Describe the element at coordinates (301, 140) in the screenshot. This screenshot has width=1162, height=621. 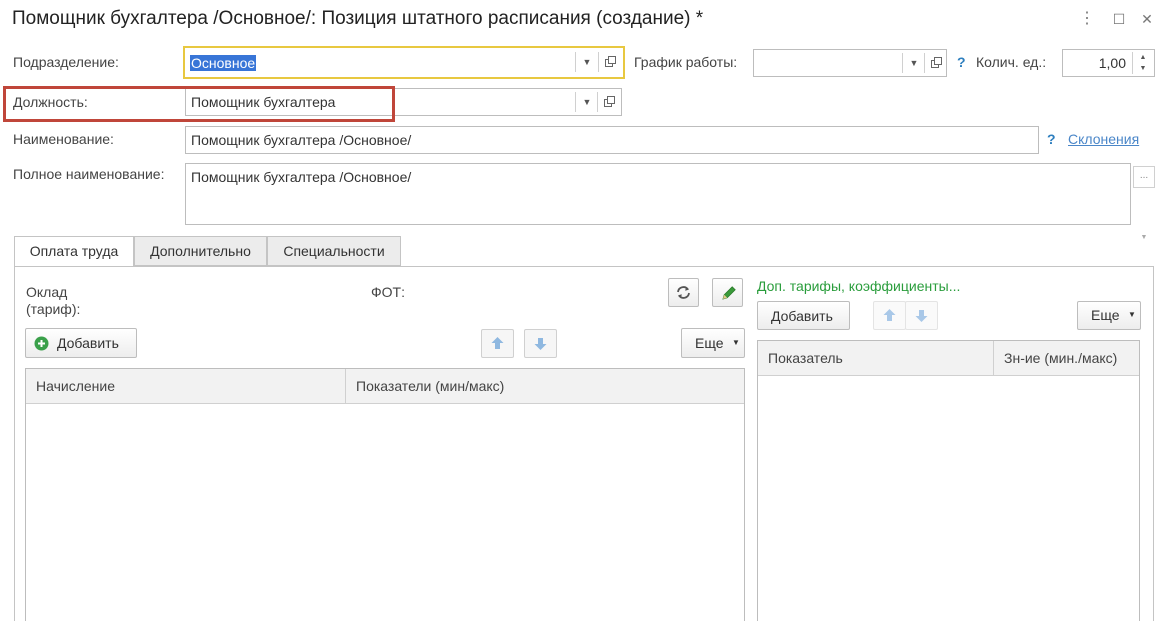
I see `name-value: Помощник бухгалтера /Основное/` at that location.